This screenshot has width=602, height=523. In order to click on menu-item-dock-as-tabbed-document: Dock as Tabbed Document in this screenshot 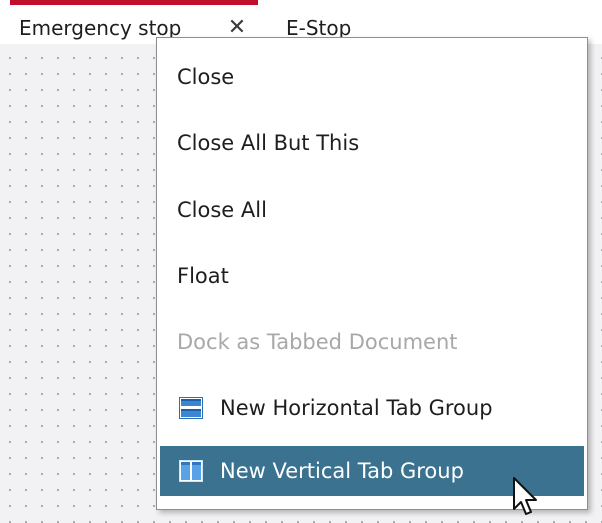, I will do `click(317, 342)`.